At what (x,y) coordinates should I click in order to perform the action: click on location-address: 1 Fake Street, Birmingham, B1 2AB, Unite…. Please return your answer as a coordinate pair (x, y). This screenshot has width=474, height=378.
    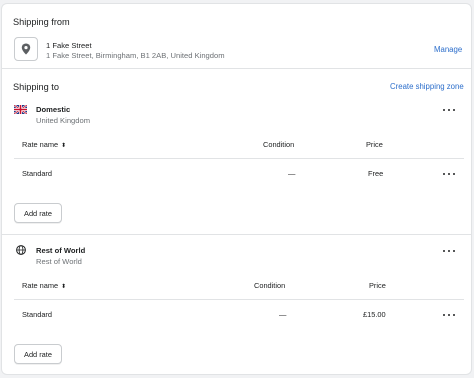
    Looking at the image, I should click on (135, 55).